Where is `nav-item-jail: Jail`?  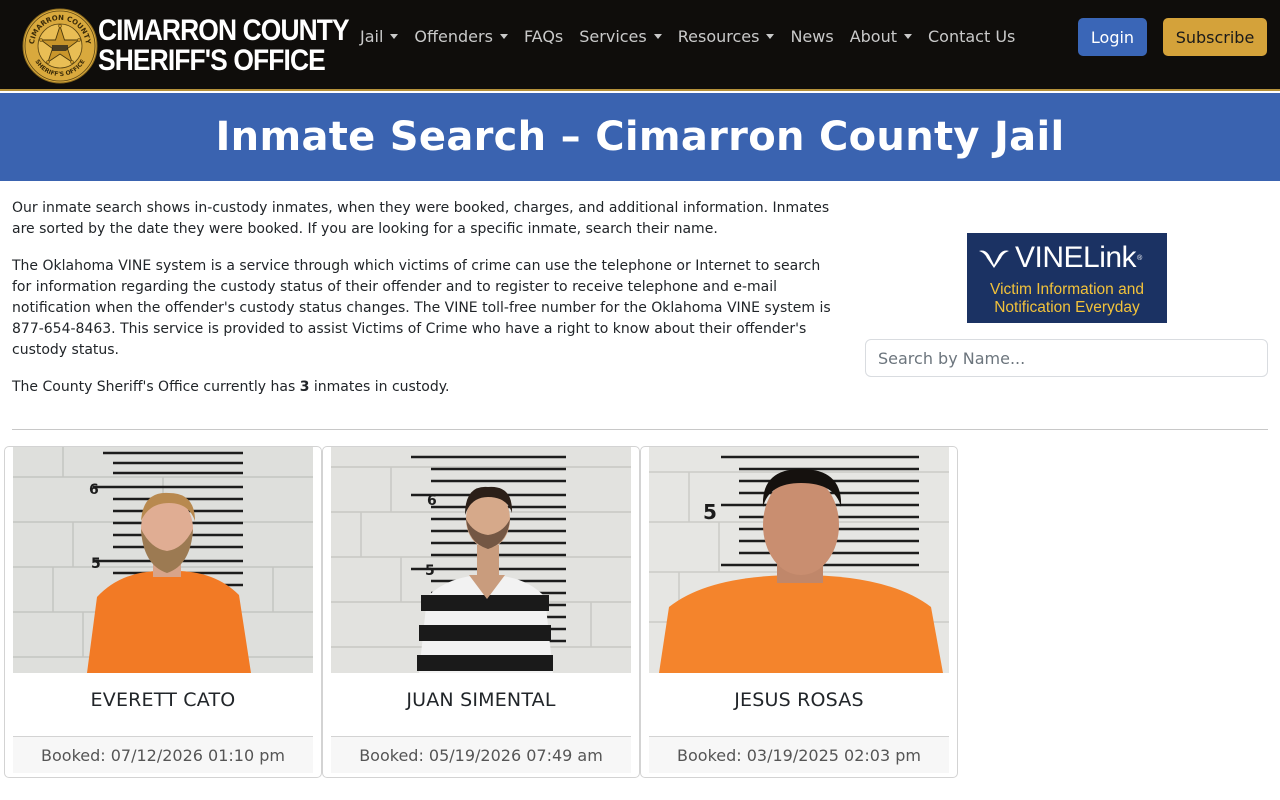
nav-item-jail: Jail is located at coordinates (379, 36).